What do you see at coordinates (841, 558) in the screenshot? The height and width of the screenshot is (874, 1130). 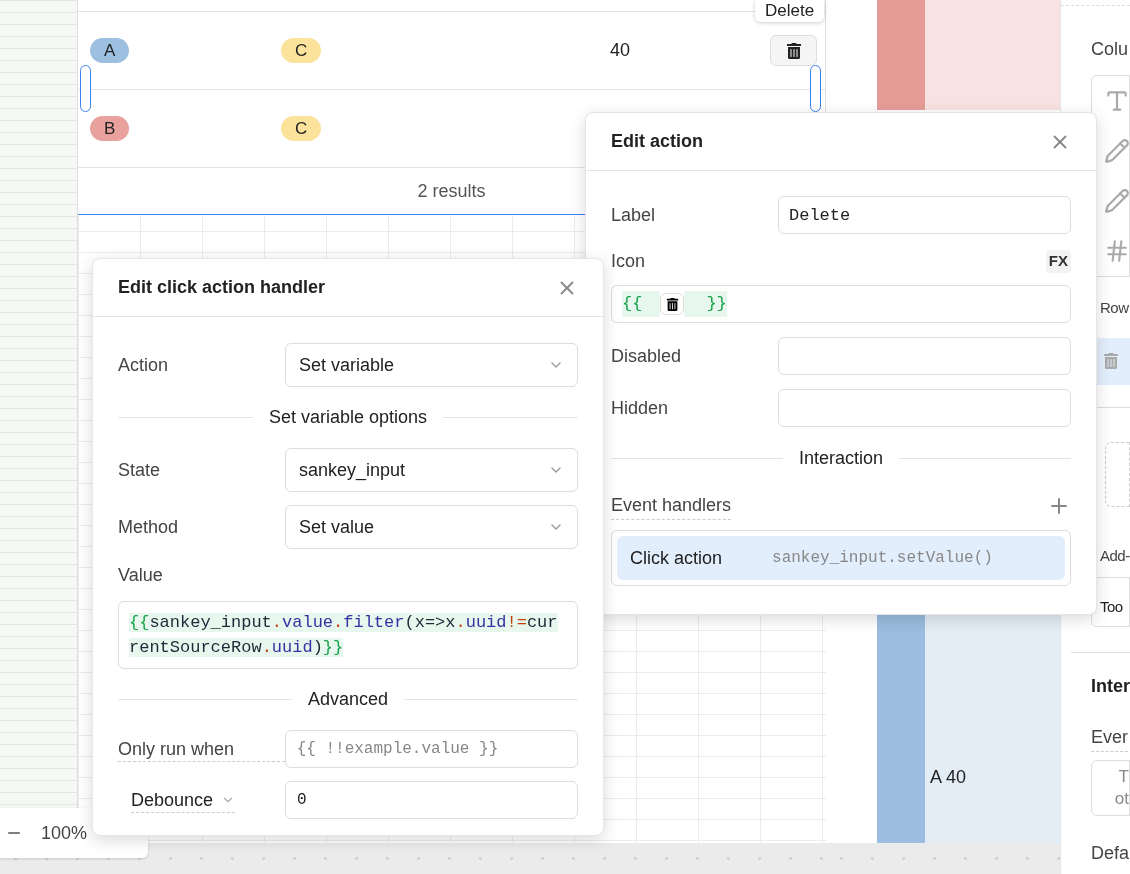 I see `event-handler-item: Click action sankey_input.setValue()` at bounding box center [841, 558].